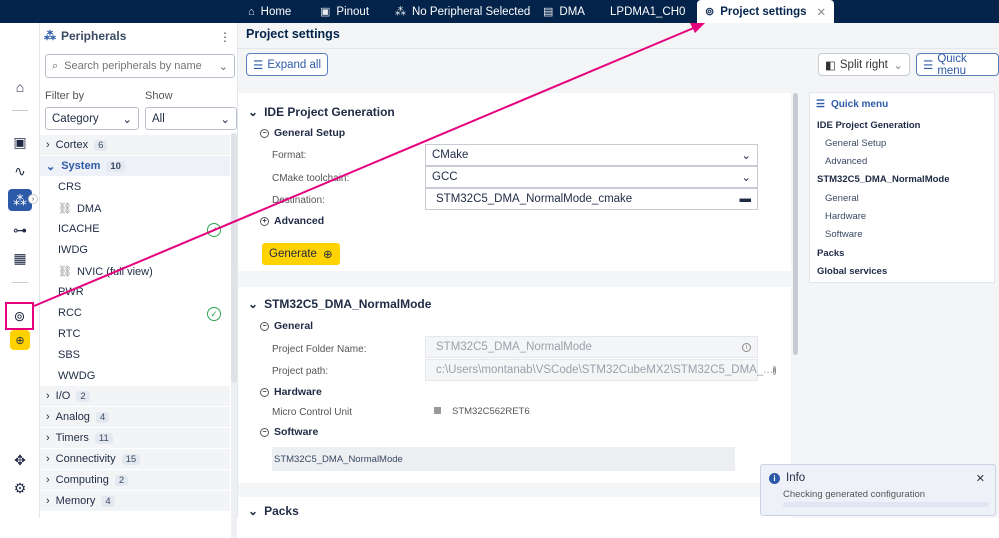 The width and height of the screenshot is (999, 538). What do you see at coordinates (85, 36) in the screenshot?
I see `panel-title: ⁂ Peripherals` at bounding box center [85, 36].